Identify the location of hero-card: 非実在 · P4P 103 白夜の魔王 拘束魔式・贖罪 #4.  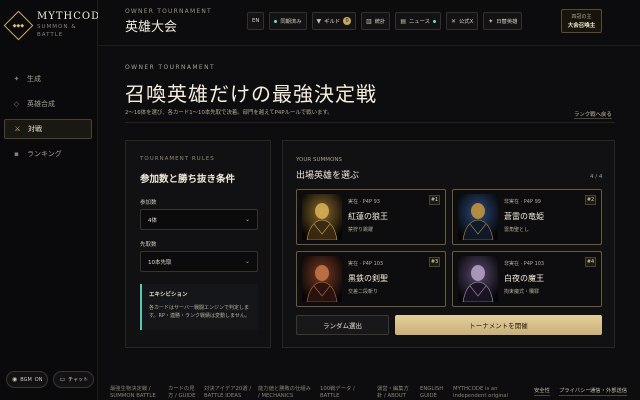
(527, 279).